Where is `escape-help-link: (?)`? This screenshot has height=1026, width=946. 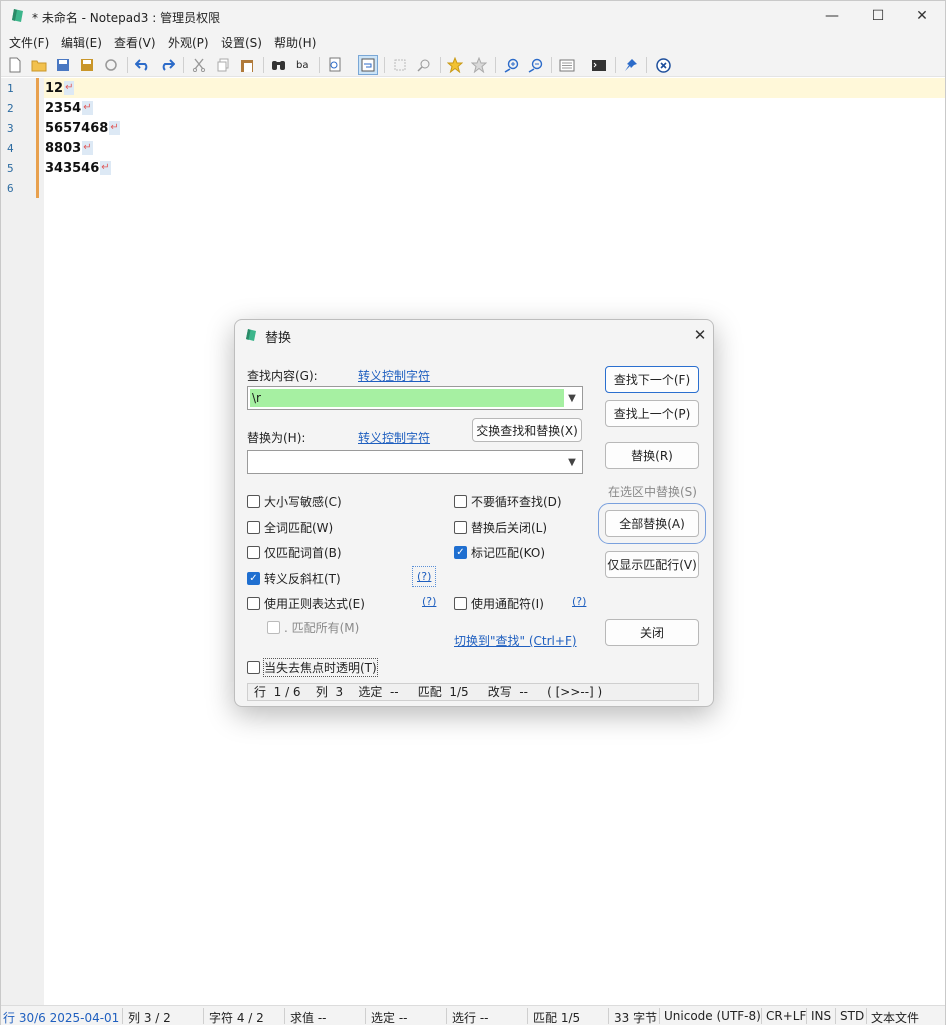
escape-help-link: (?) is located at coordinates (424, 576).